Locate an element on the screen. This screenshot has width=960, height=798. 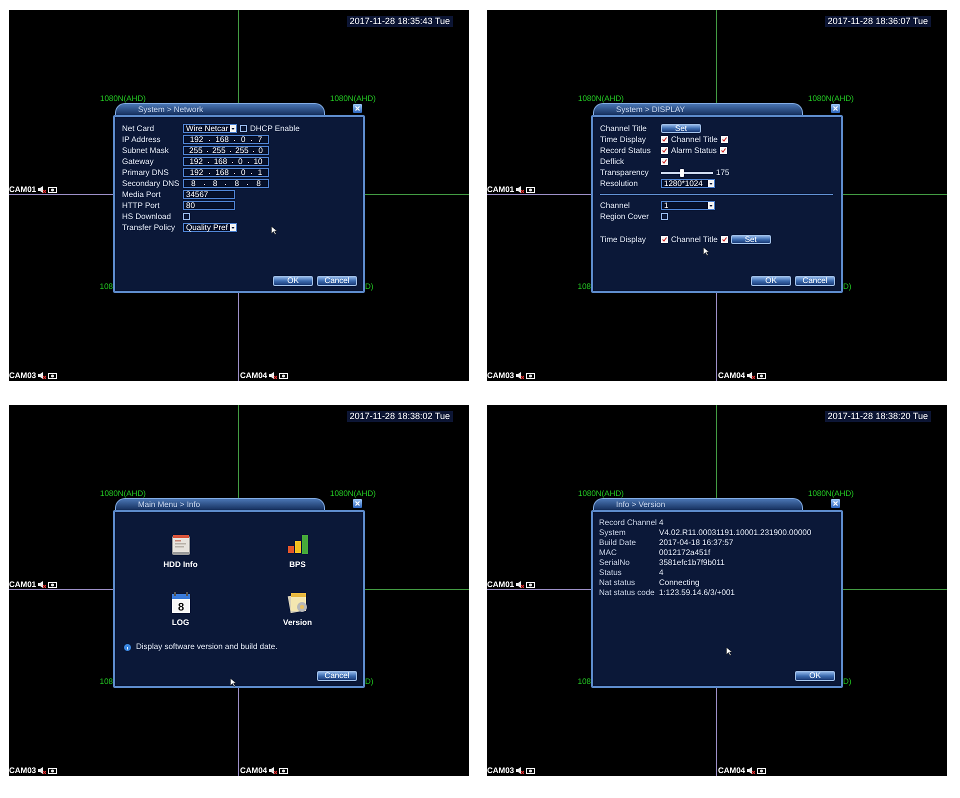
field-label: Deflick is located at coordinates (613, 161).